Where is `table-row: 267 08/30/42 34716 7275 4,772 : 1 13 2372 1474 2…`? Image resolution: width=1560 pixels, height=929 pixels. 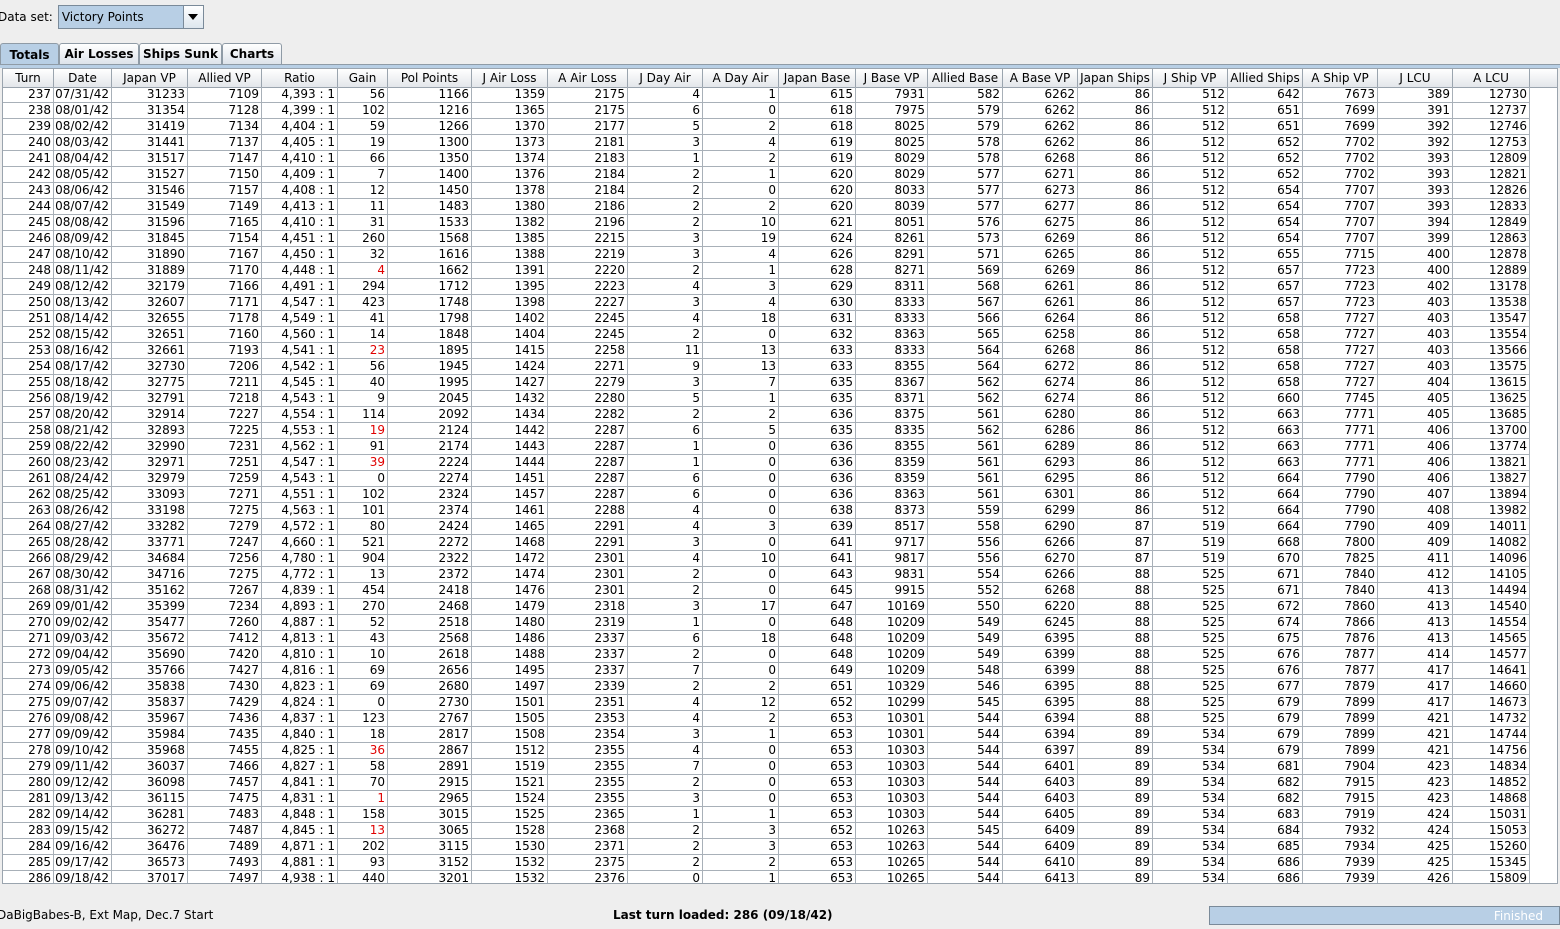
table-row: 267 08/30/42 34716 7275 4,772 : 1 13 2372 1474 2… is located at coordinates (768, 575).